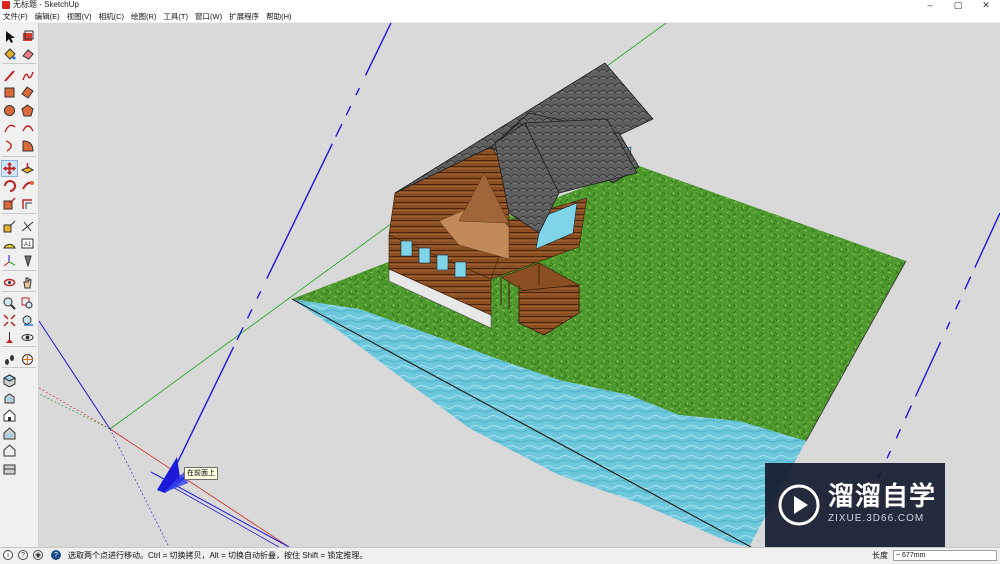 The height and width of the screenshot is (564, 1000). I want to click on three-point-arc-icon, so click(8, 146).